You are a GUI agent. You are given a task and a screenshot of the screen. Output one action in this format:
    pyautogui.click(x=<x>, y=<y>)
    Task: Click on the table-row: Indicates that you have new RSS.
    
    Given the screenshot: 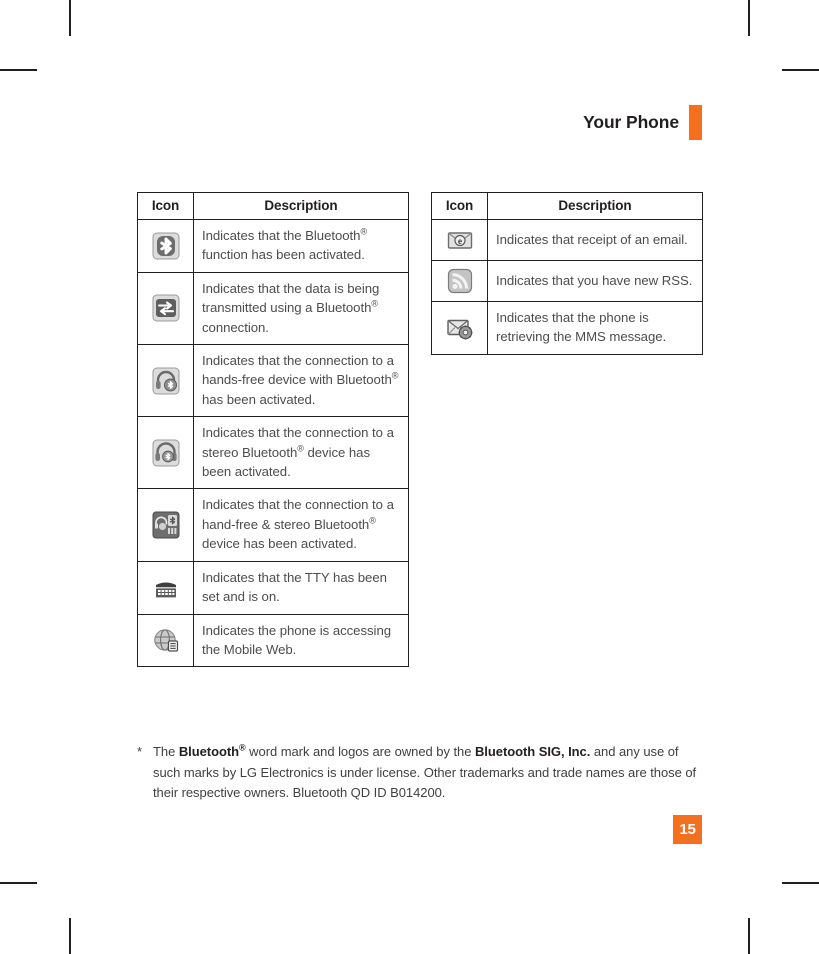 What is the action you would take?
    pyautogui.click(x=567, y=281)
    